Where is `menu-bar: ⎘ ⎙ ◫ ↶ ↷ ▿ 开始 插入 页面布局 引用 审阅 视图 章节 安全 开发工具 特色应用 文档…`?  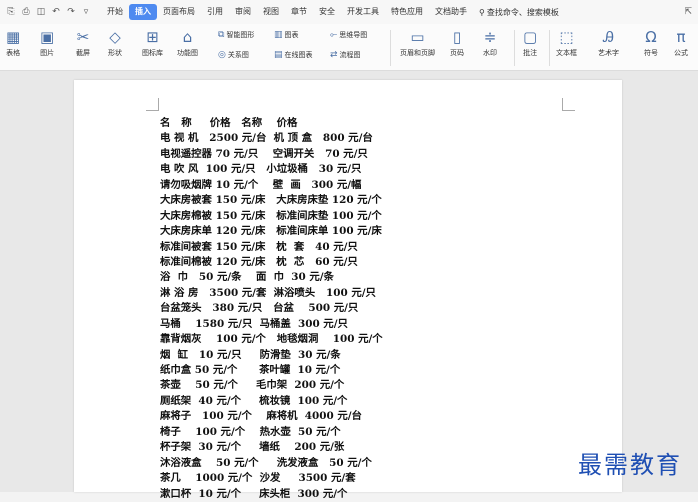
menu-bar: ⎘ ⎙ ◫ ↶ ↷ ▿ 开始 插入 页面布局 引用 审阅 视图 章节 安全 开发工具 特色应用 文档… is located at coordinates (349, 12).